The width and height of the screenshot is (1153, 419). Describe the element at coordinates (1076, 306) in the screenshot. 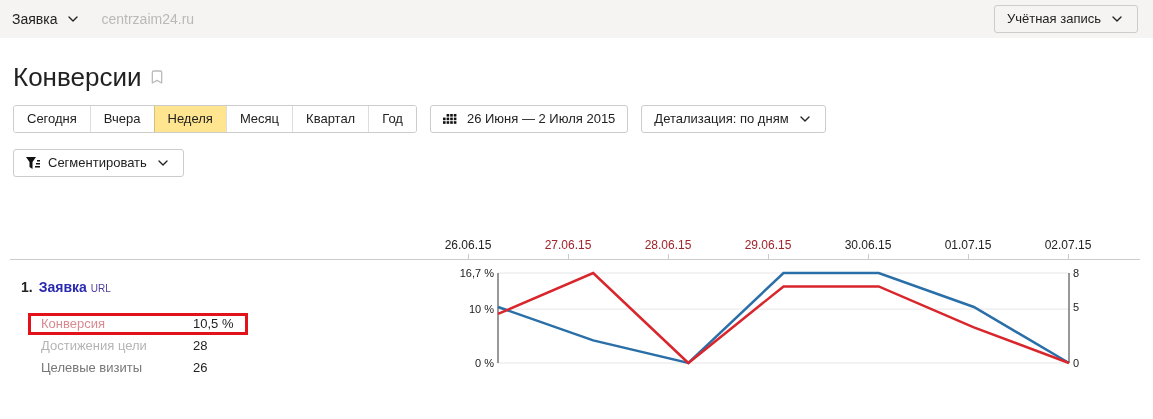

I see `axis-label: 5` at that location.